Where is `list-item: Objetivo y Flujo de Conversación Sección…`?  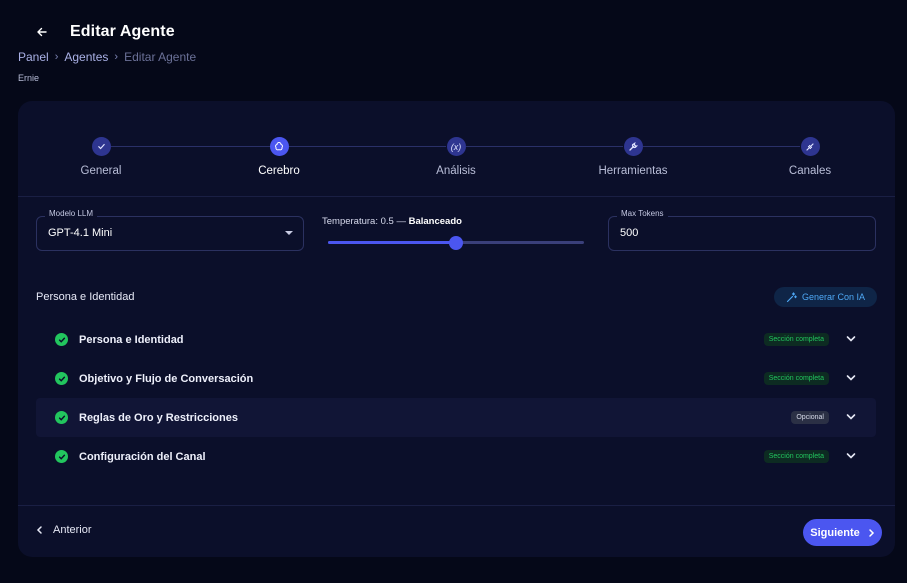 list-item: Objetivo y Flujo de Conversación Sección… is located at coordinates (456, 378).